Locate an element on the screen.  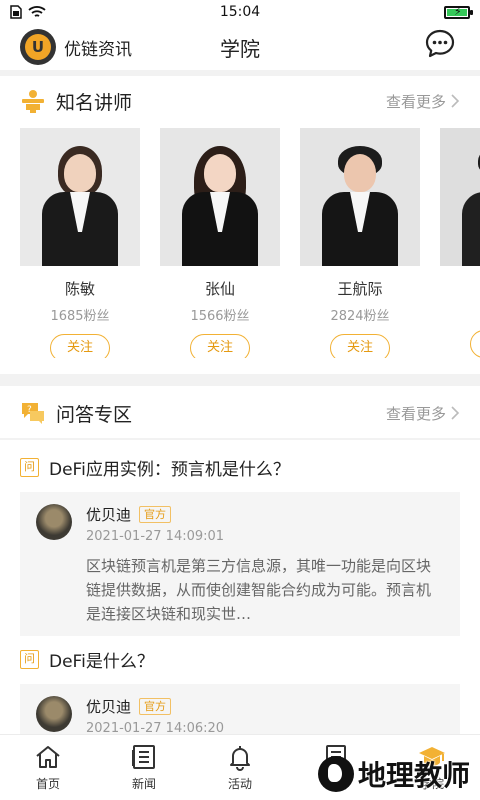
lecturer-card: 张仙 1566粉丝 关注 is located at coordinates (220, 243).